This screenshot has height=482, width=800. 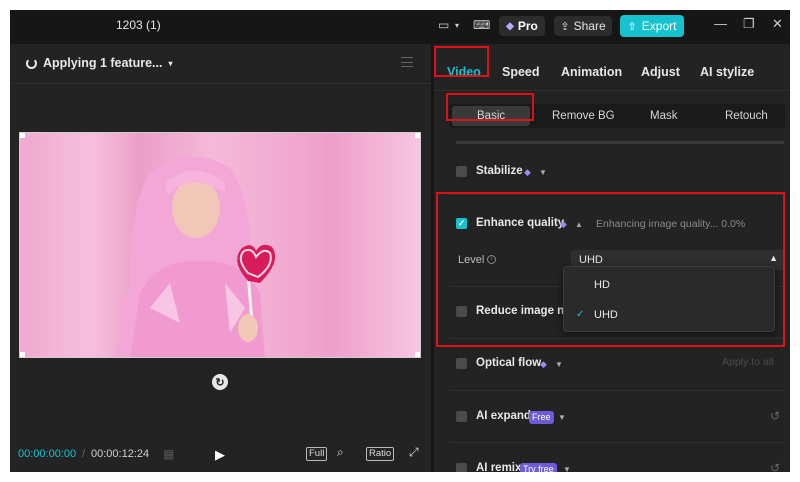 What do you see at coordinates (461, 416) in the screenshot?
I see `ai-expand-checkbox` at bounding box center [461, 416].